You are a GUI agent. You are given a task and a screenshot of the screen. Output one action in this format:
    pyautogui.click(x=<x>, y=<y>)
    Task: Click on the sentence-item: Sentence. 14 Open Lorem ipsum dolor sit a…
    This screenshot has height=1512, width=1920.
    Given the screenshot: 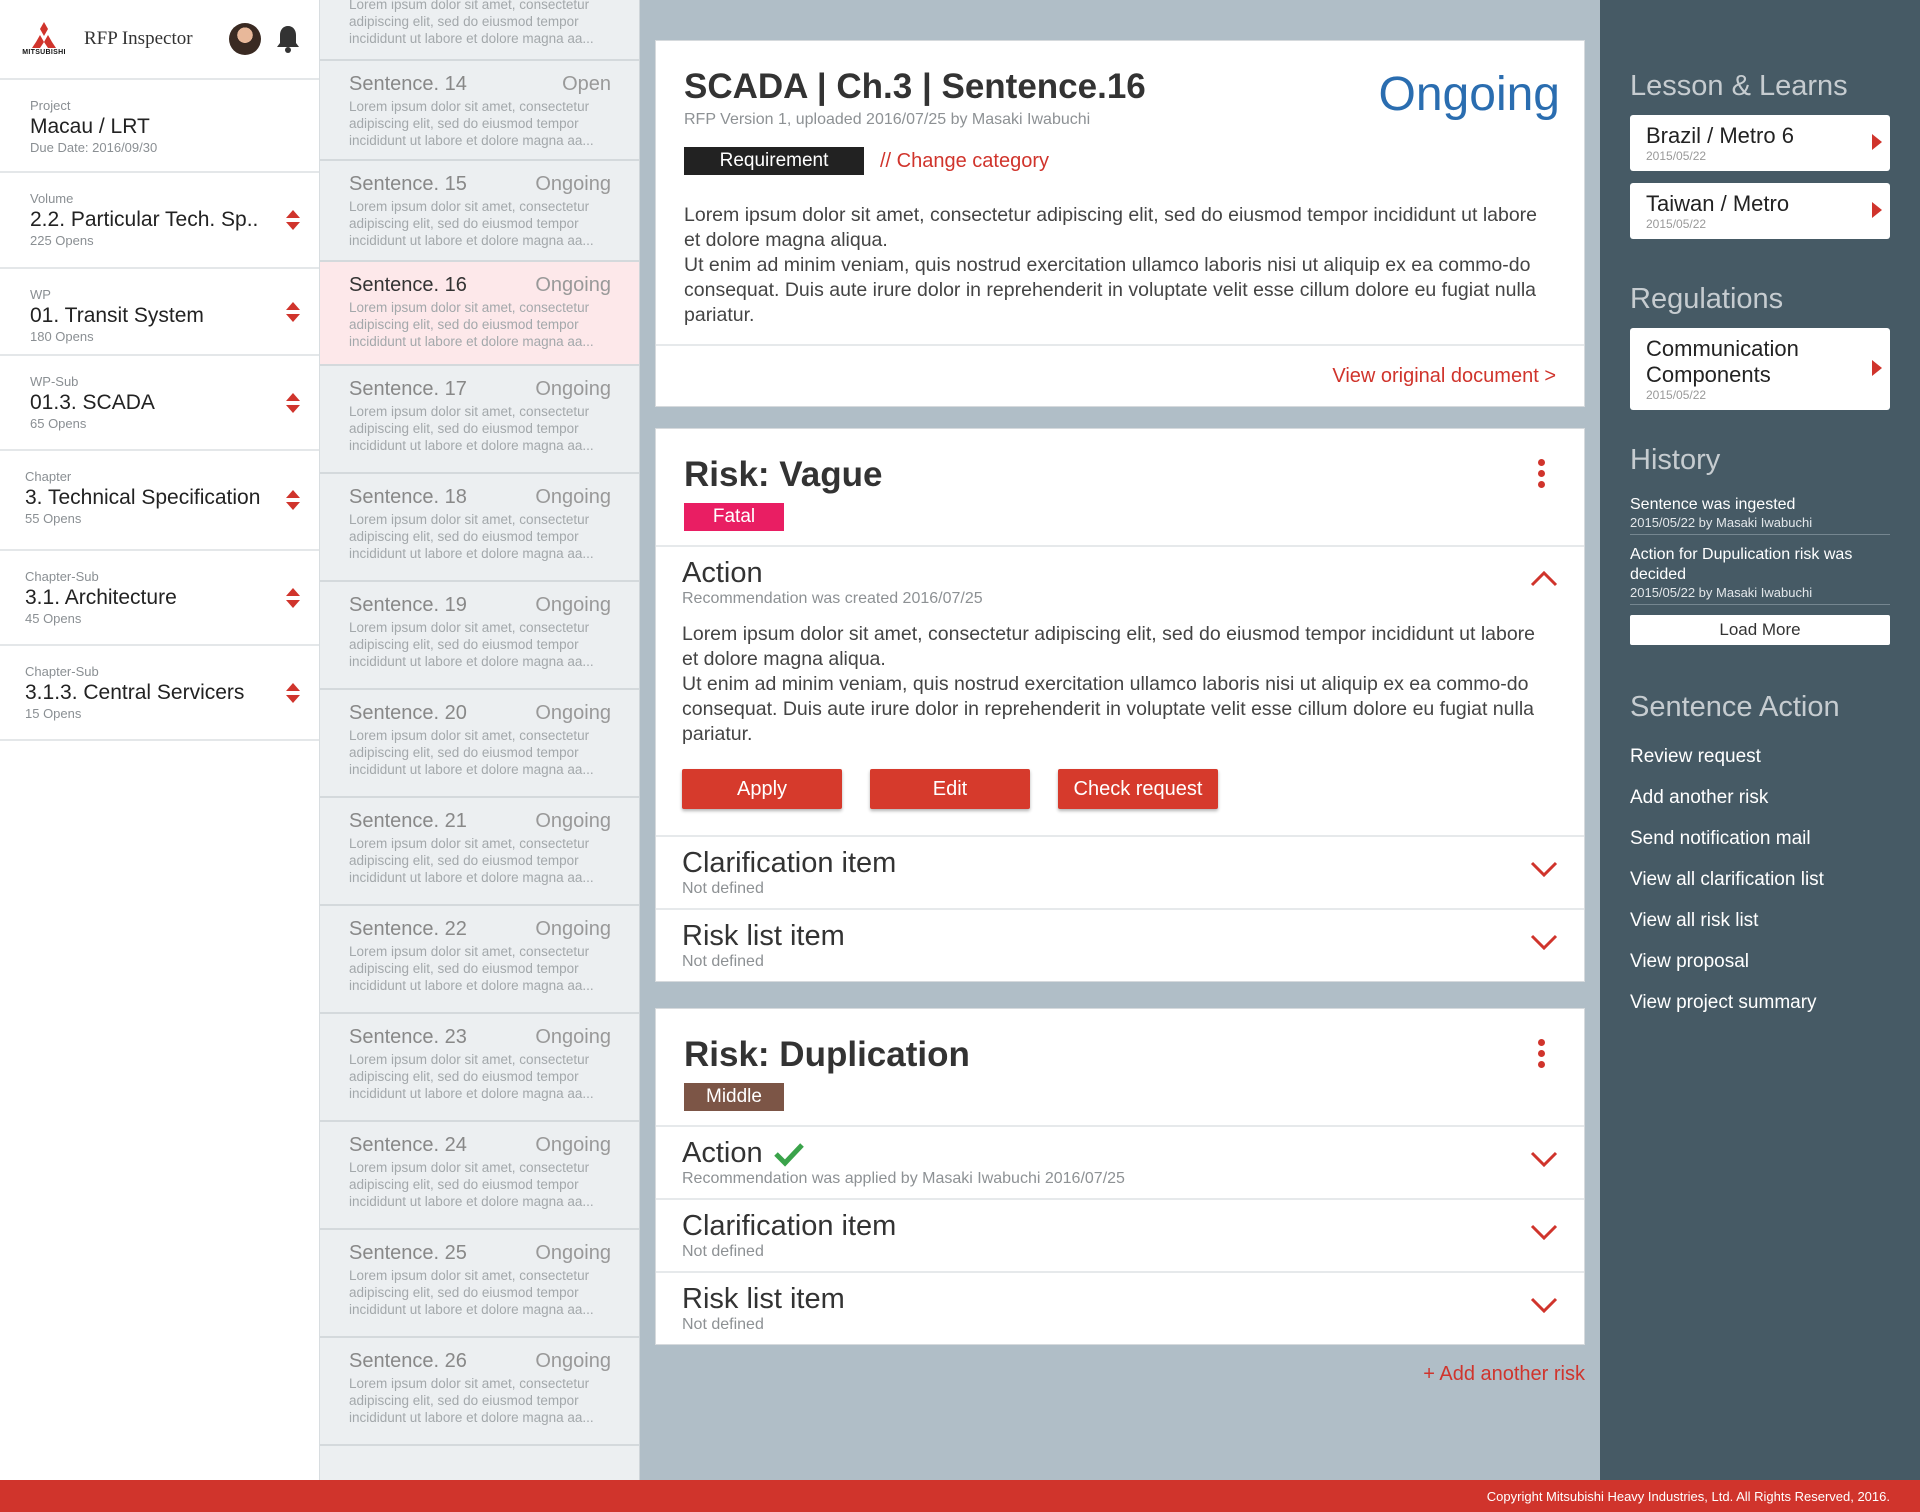 What is the action you would take?
    pyautogui.click(x=479, y=111)
    